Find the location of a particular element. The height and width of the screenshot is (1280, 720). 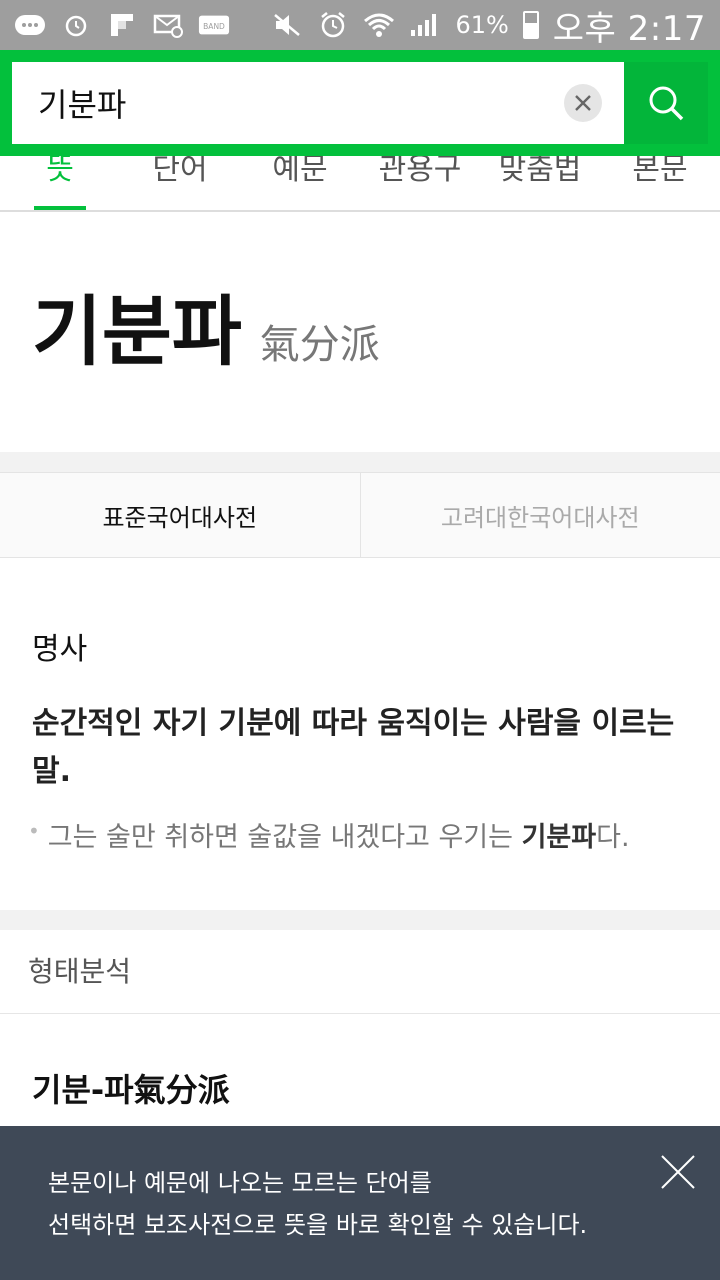

messenger-icon is located at coordinates (30, 25).